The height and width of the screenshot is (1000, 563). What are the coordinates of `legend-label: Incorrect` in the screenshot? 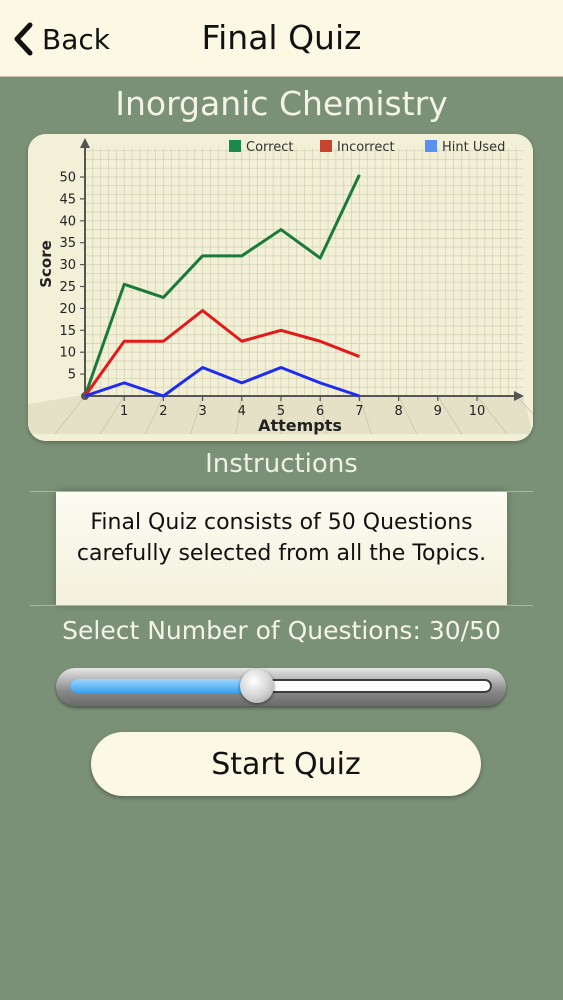 It's located at (366, 147).